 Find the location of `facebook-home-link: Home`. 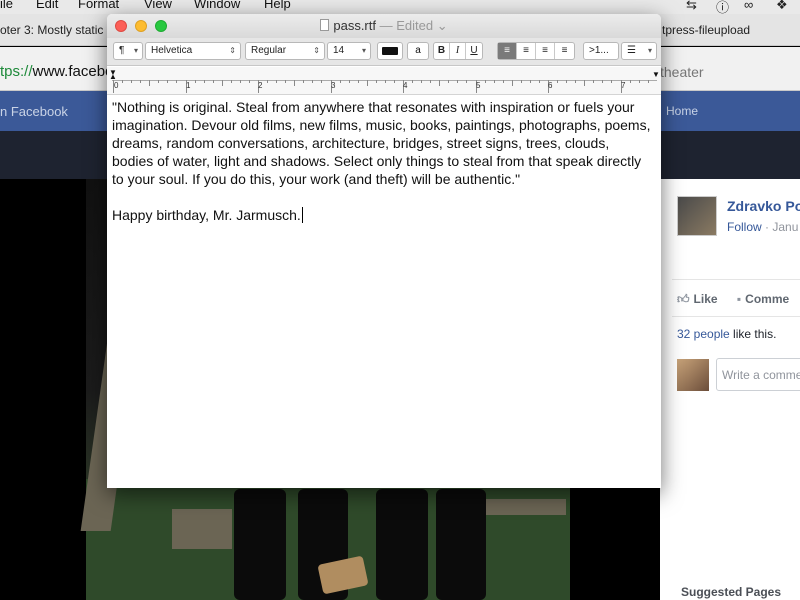

facebook-home-link: Home is located at coordinates (682, 111).